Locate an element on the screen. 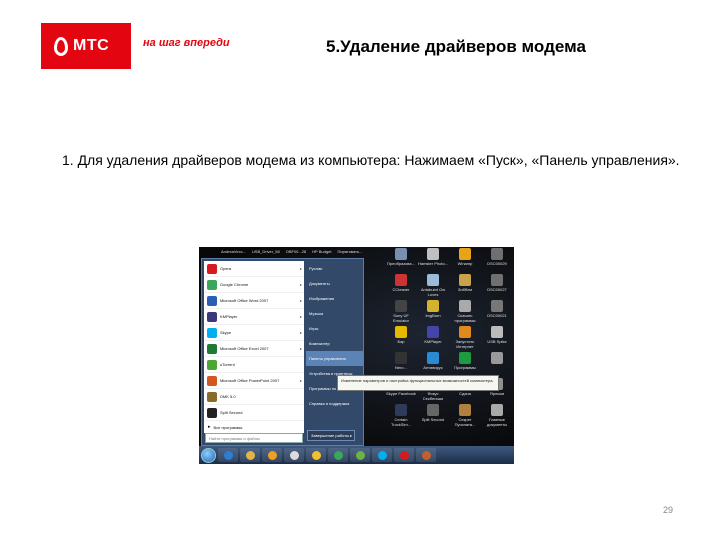  desktop-icon: Antabutnt Ow Loves is located at coordinates (433, 287).